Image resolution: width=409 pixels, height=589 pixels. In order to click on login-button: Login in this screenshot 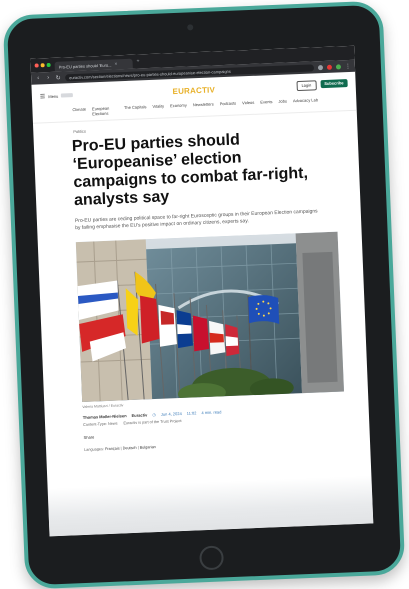, I will do `click(306, 86)`.